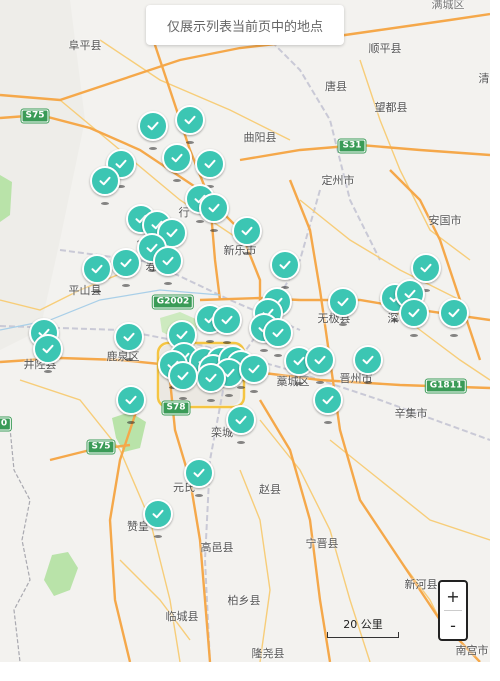  I want to click on scale-line, so click(363, 635).